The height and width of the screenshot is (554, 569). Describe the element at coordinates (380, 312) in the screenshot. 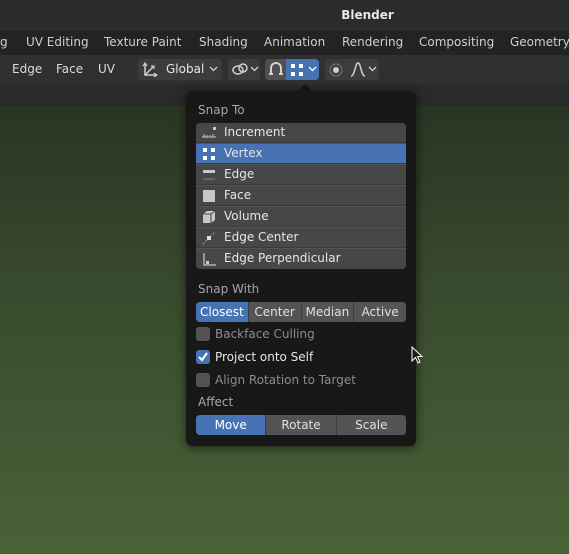

I see `snap-with-active: Active` at that location.